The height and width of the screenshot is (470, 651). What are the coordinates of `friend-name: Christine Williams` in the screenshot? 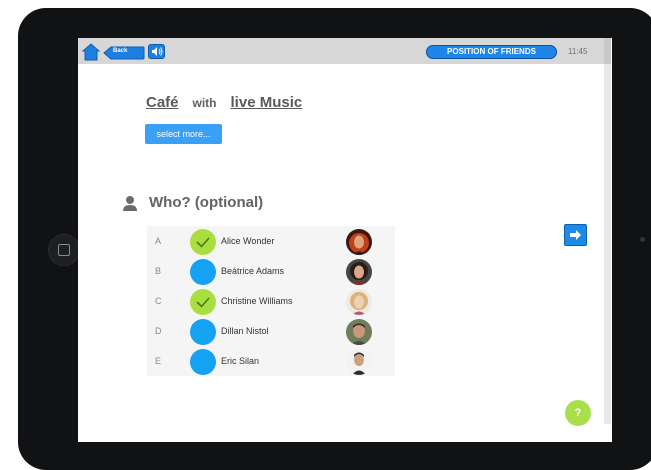 It's located at (257, 301).